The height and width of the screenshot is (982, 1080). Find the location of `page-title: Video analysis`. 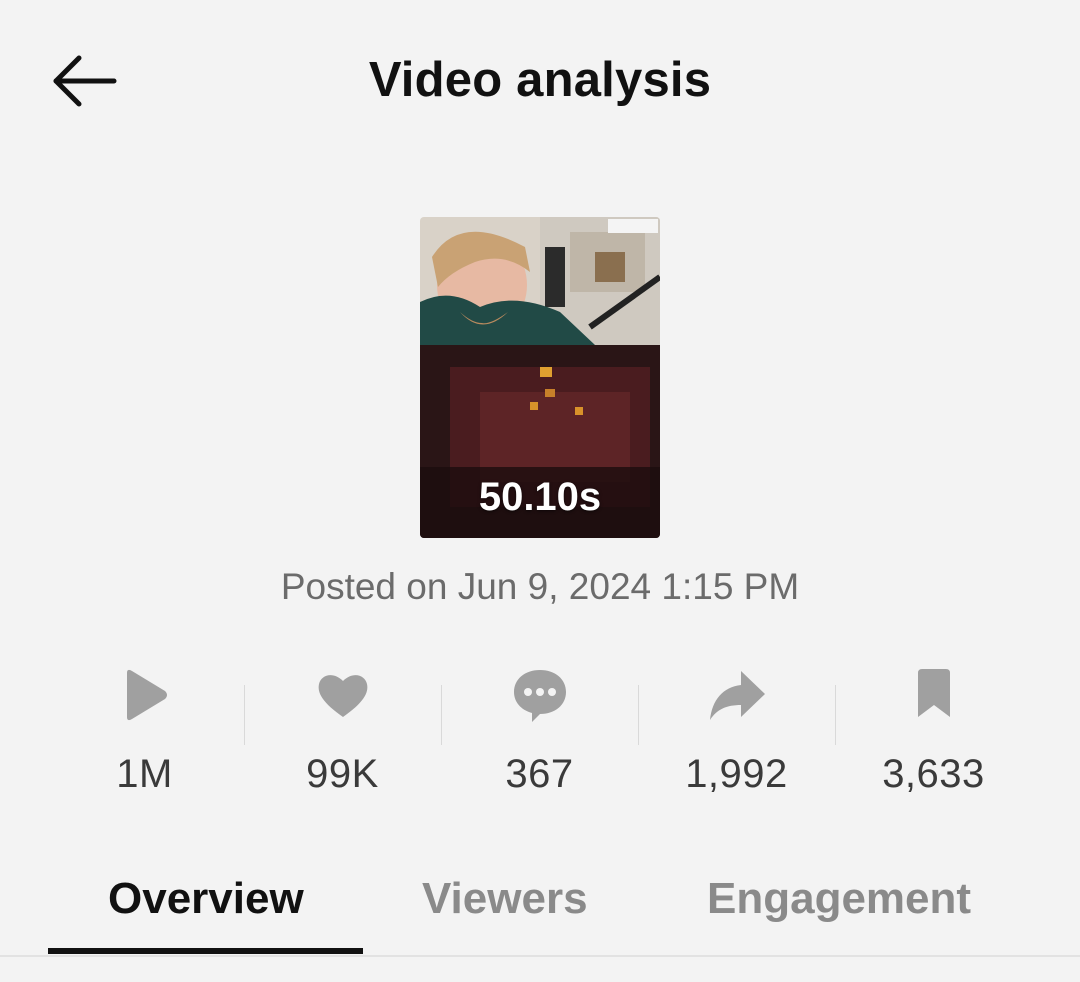

page-title: Video analysis is located at coordinates (540, 80).